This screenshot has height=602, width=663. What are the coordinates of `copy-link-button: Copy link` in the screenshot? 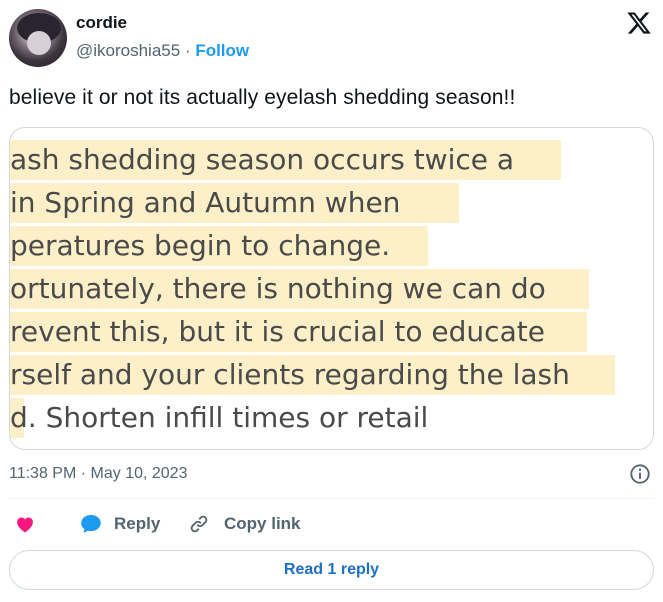 It's located at (244, 524).